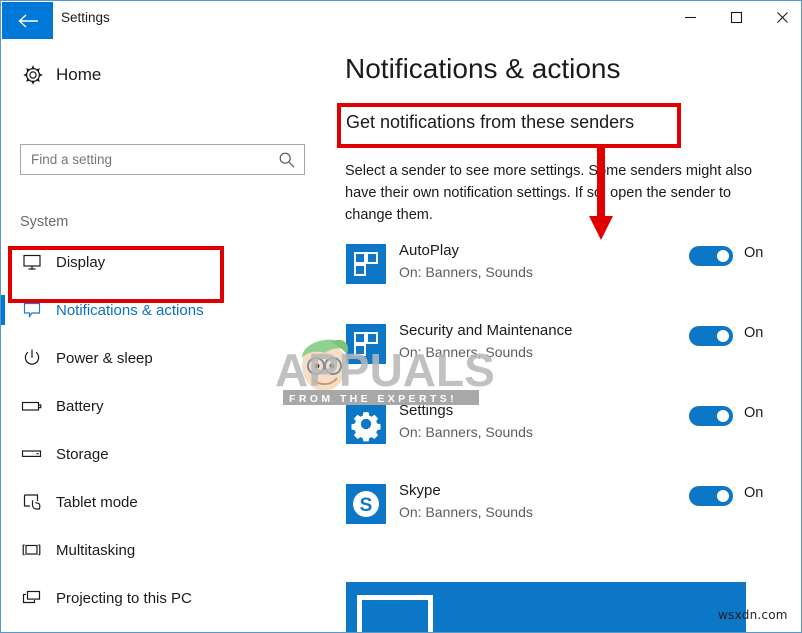 The image size is (802, 633). I want to click on sidebar-item-shared-experiences: Shared experiences, so click(162, 630).